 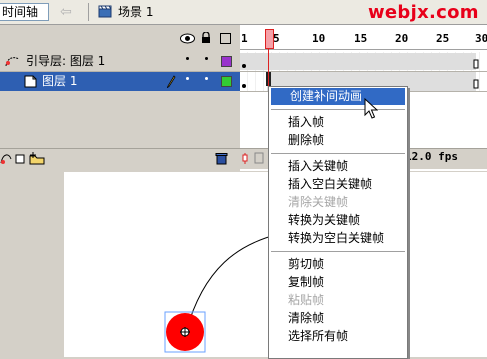 What do you see at coordinates (338, 140) in the screenshot?
I see `menu-item-delete-frame: 删除帧` at bounding box center [338, 140].